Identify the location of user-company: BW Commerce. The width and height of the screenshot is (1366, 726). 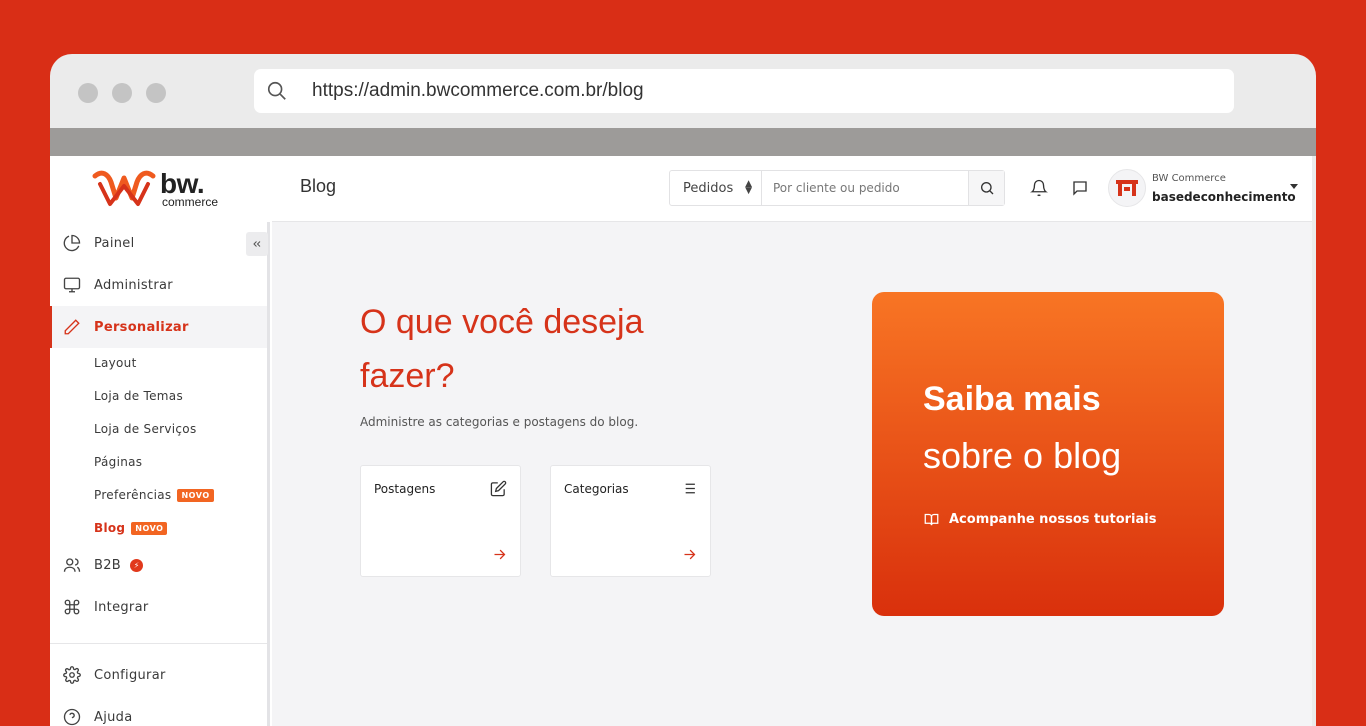
(1189, 178).